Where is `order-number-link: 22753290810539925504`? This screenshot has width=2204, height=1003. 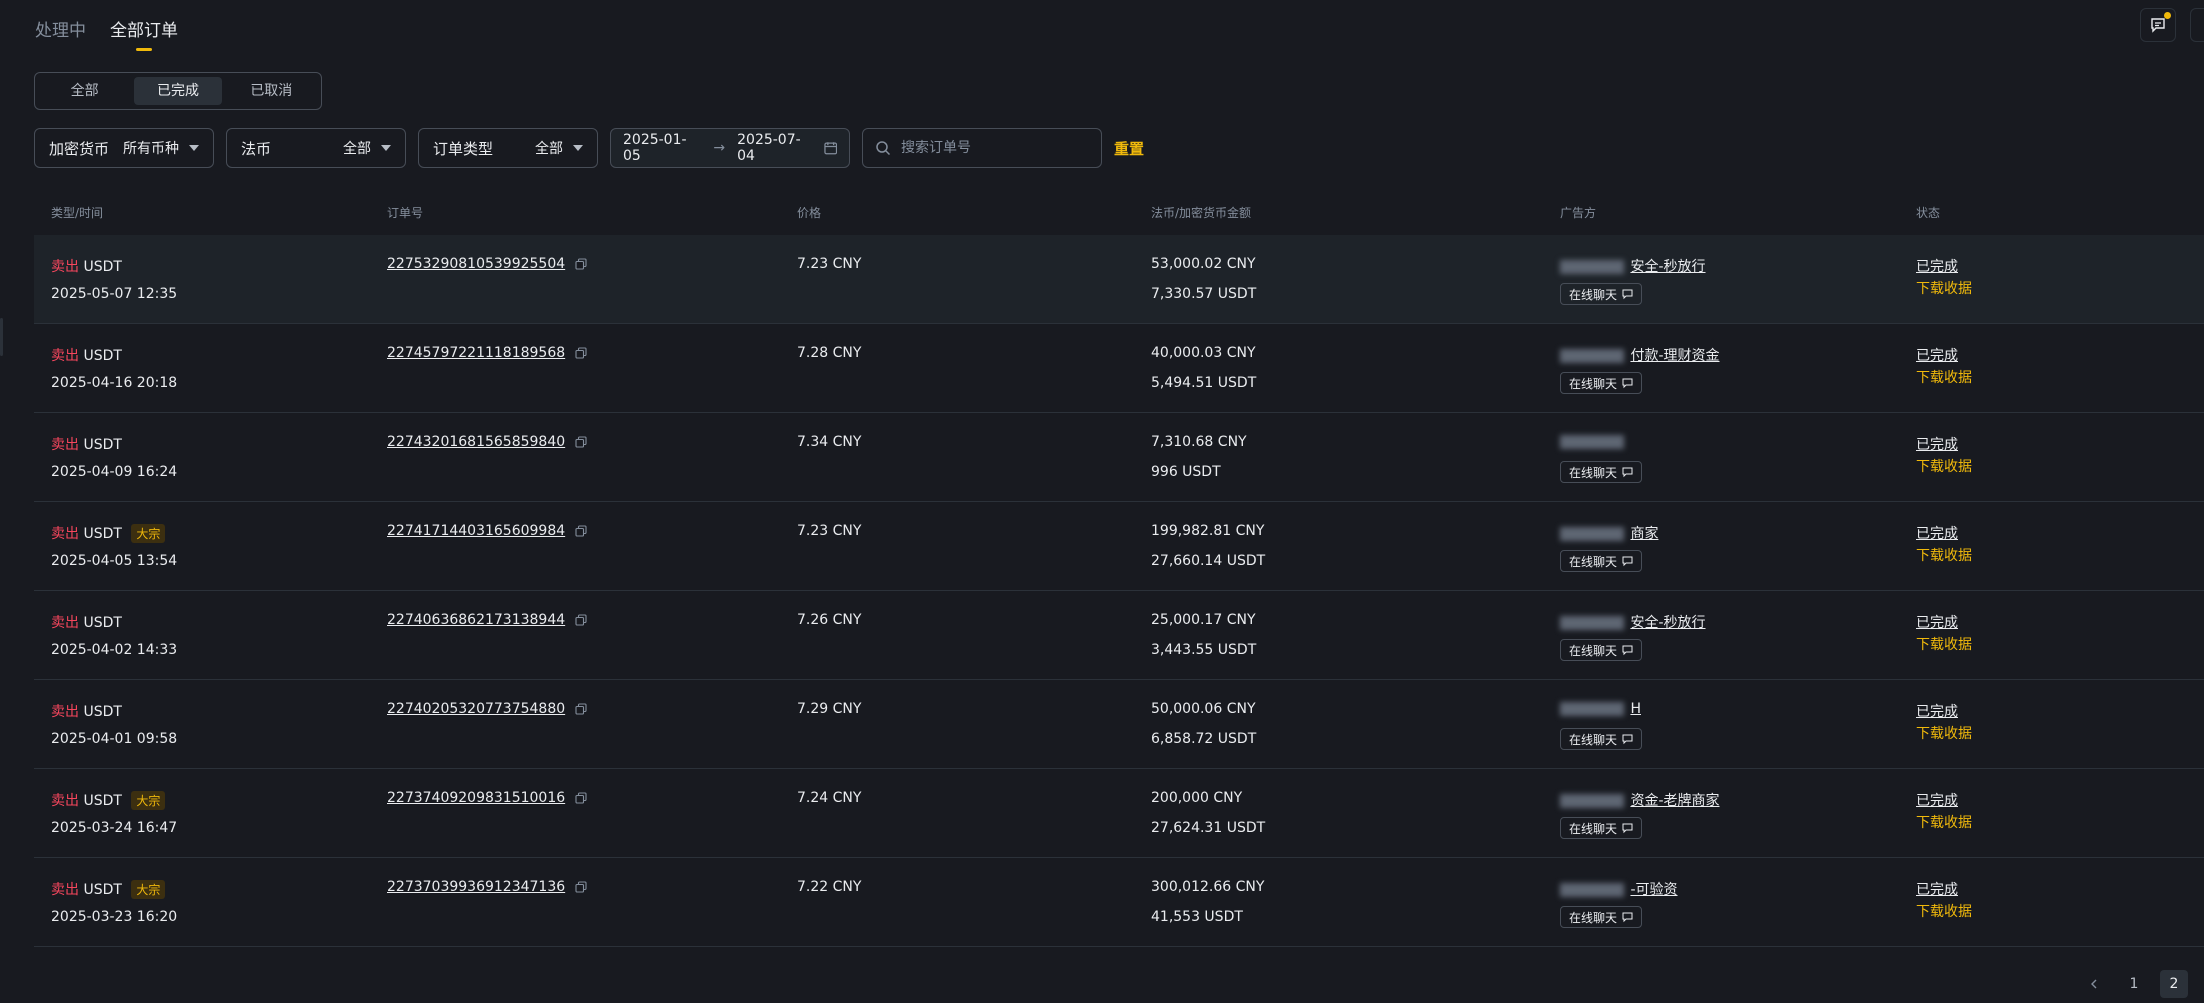 order-number-link: 22753290810539925504 is located at coordinates (476, 264).